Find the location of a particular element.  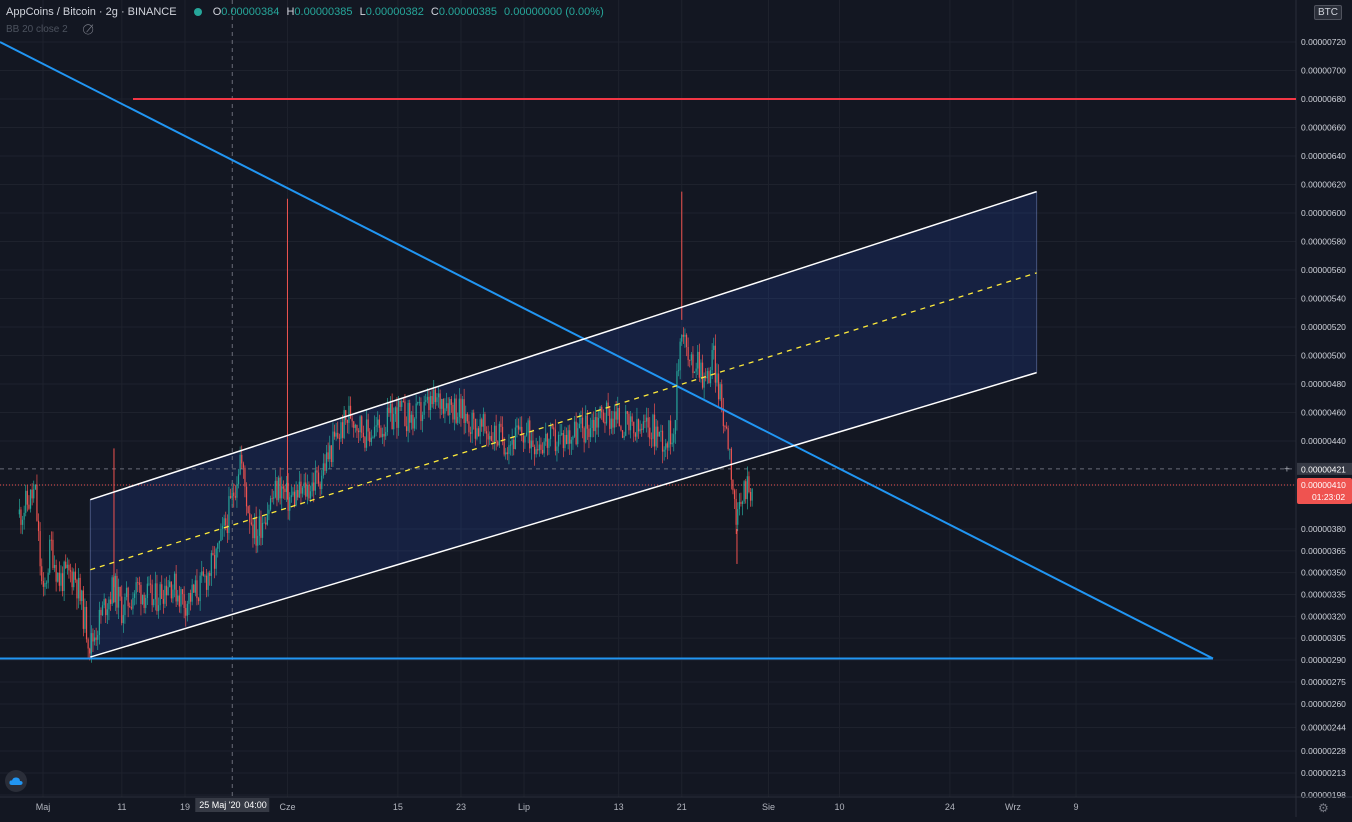

eye-hidden-icon: ◯̸ is located at coordinates (88, 29).